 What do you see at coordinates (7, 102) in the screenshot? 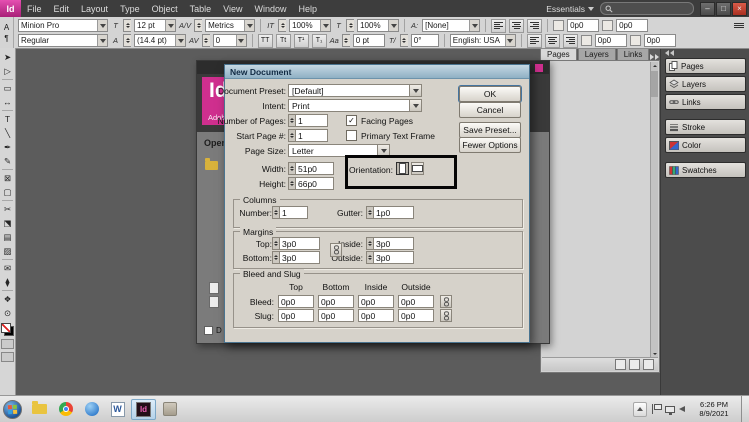
I see `gap-tool: ↔` at bounding box center [7, 102].